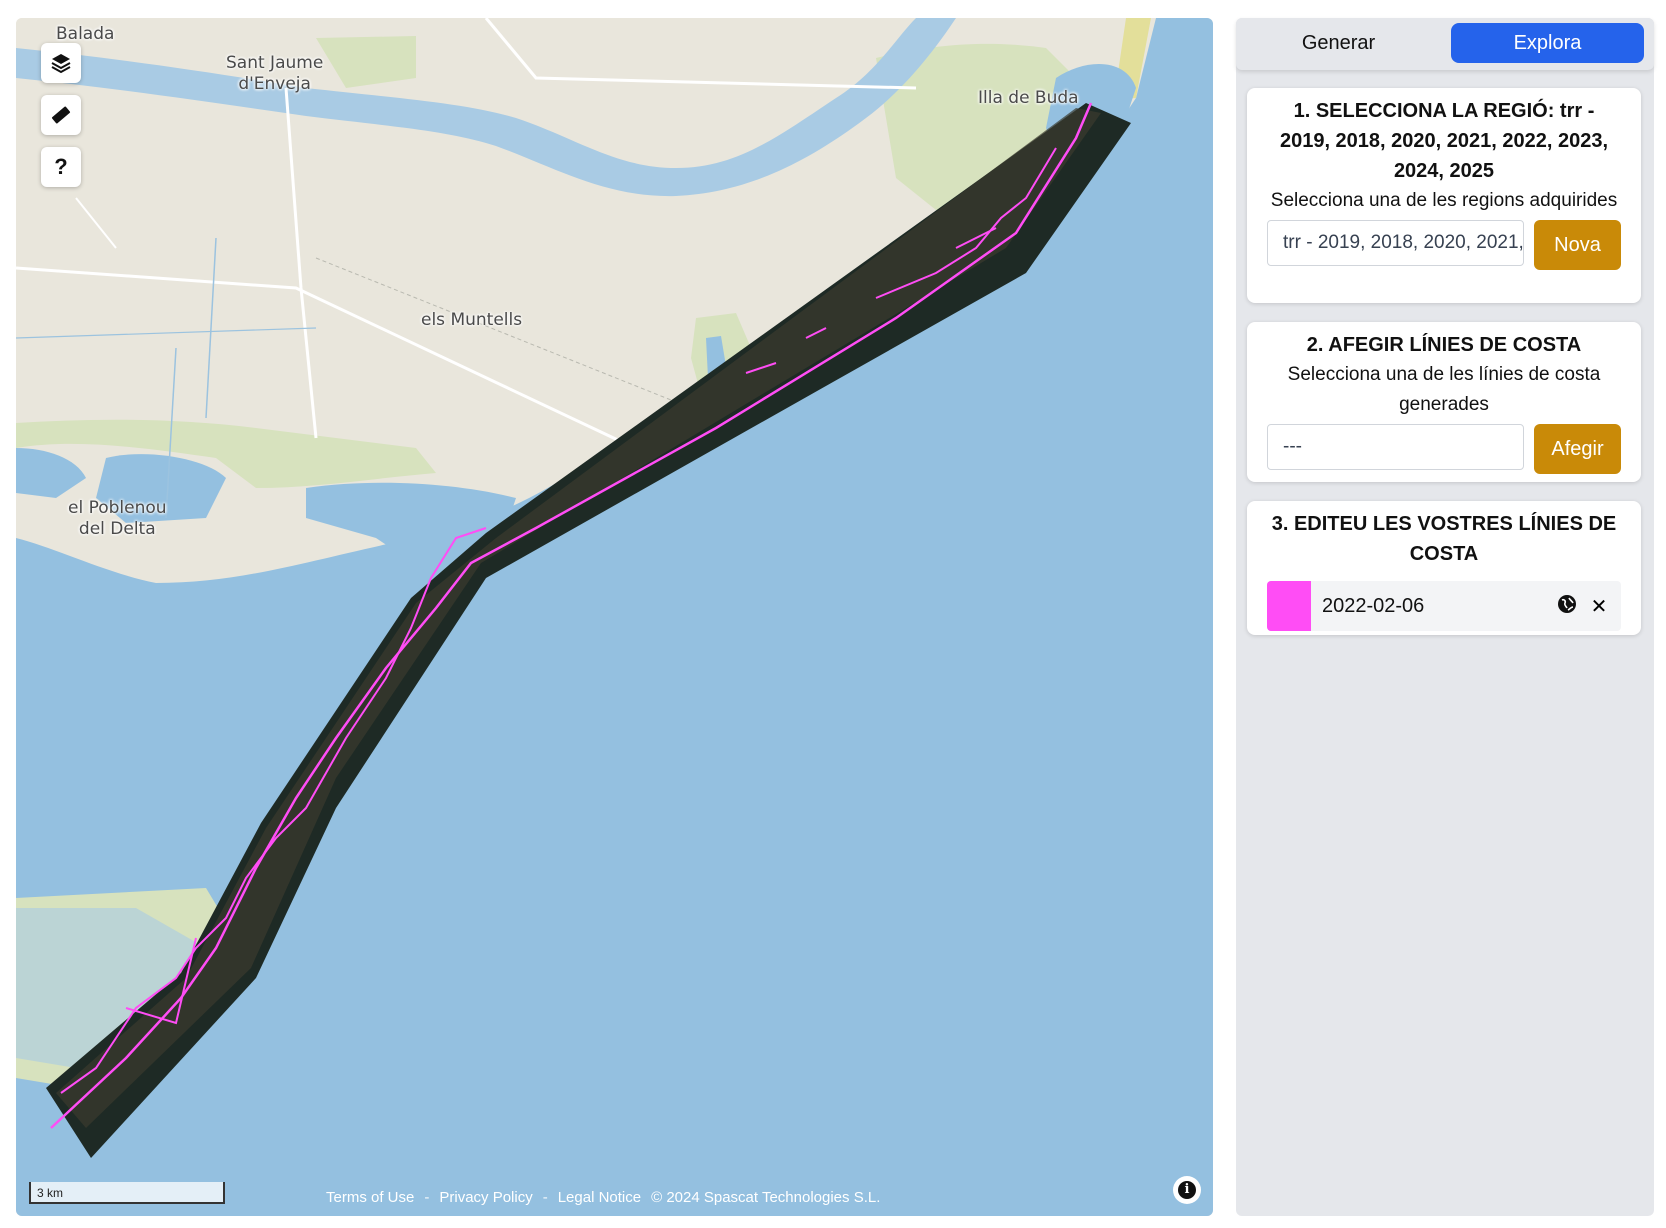  What do you see at coordinates (1444, 539) in the screenshot?
I see `coastline-edit-title: 3. EDITEU LES VOSTRES LÍNIES DE COSTA` at bounding box center [1444, 539].